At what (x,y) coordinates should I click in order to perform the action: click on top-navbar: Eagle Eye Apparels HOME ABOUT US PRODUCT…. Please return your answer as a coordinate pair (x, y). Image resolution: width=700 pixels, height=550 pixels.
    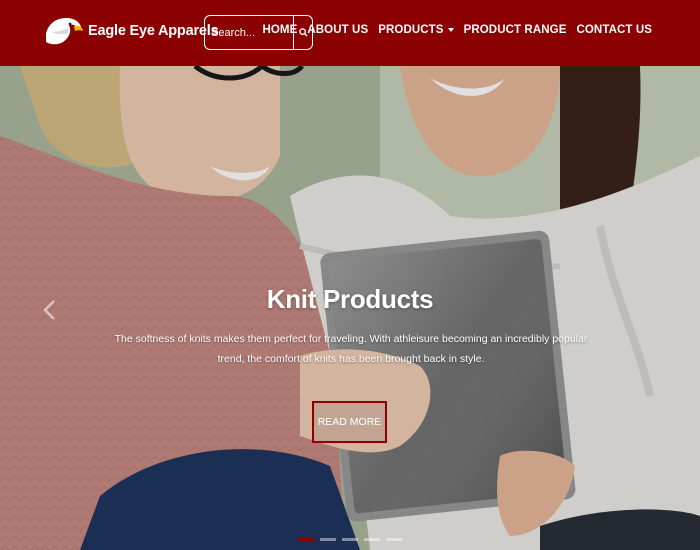
    Looking at the image, I should click on (350, 33).